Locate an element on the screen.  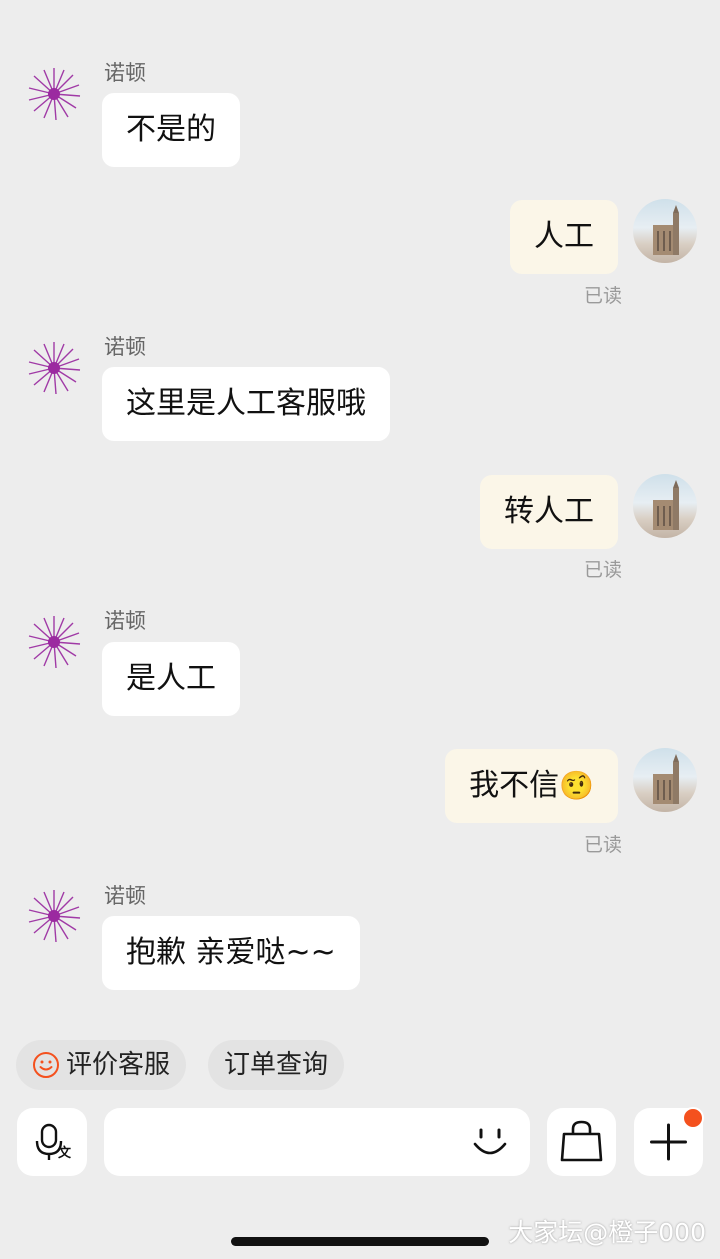
smiley-icon is located at coordinates (46, 1065).